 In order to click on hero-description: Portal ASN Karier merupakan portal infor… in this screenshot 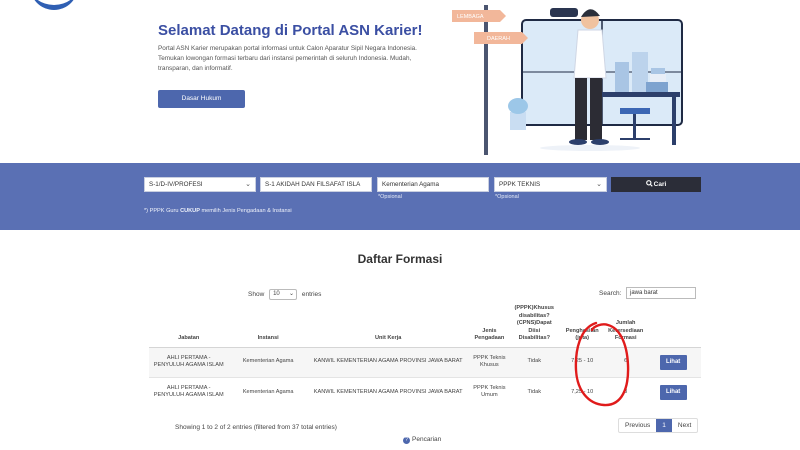, I will do `click(287, 58)`.